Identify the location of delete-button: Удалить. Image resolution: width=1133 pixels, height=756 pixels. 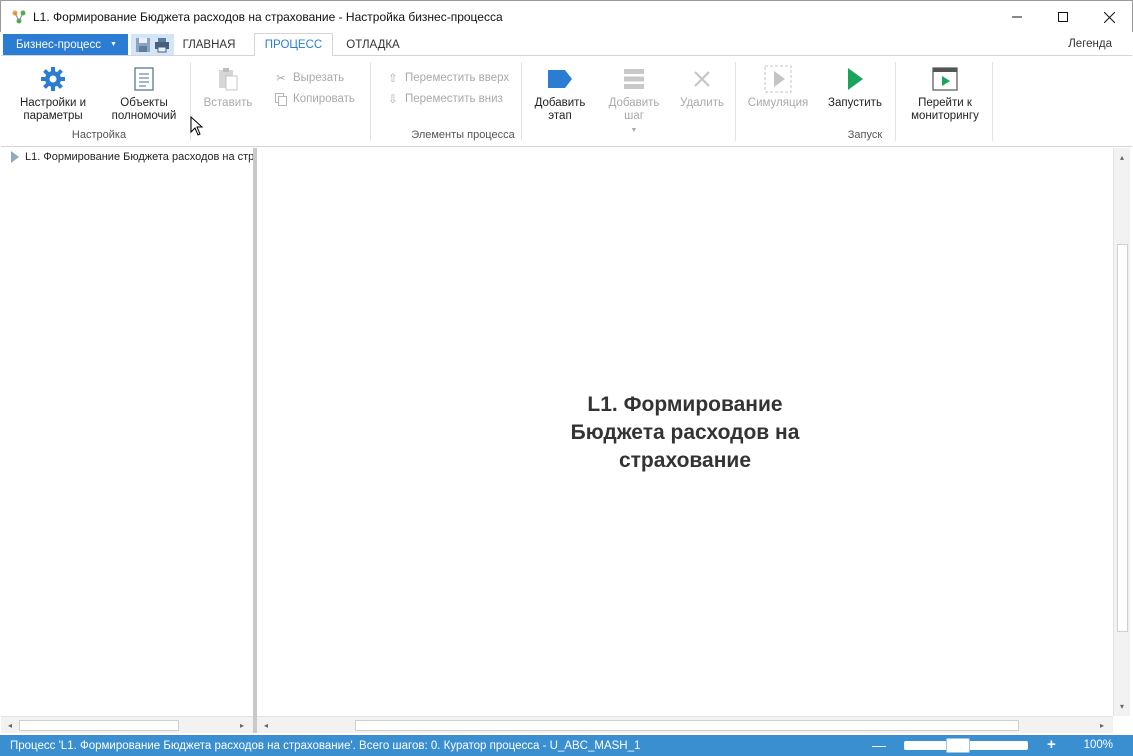
(702, 87).